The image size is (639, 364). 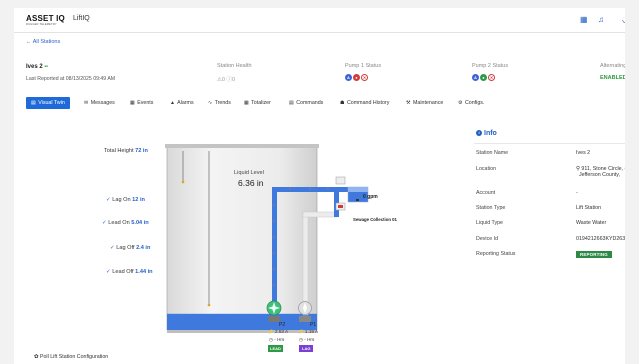 What do you see at coordinates (145, 103) in the screenshot?
I see `tab-label: Events` at bounding box center [145, 103].